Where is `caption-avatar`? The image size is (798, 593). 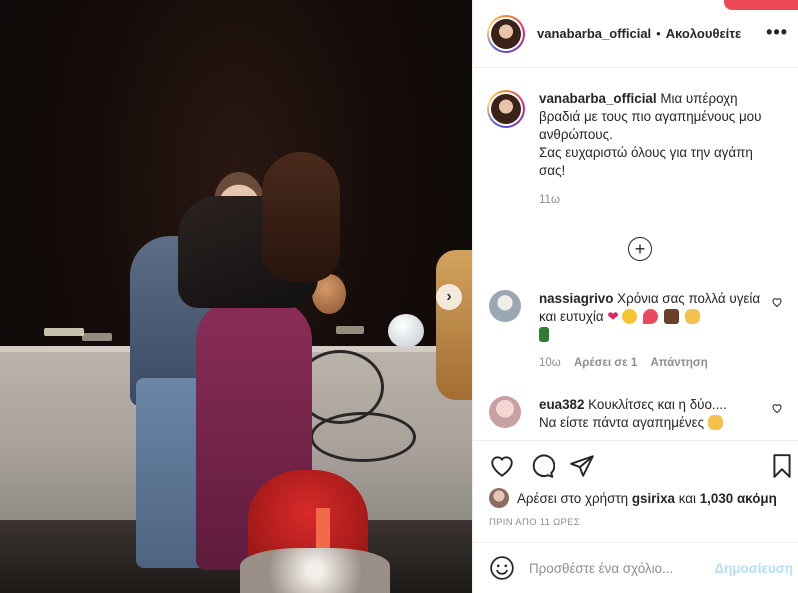 caption-avatar is located at coordinates (506, 109).